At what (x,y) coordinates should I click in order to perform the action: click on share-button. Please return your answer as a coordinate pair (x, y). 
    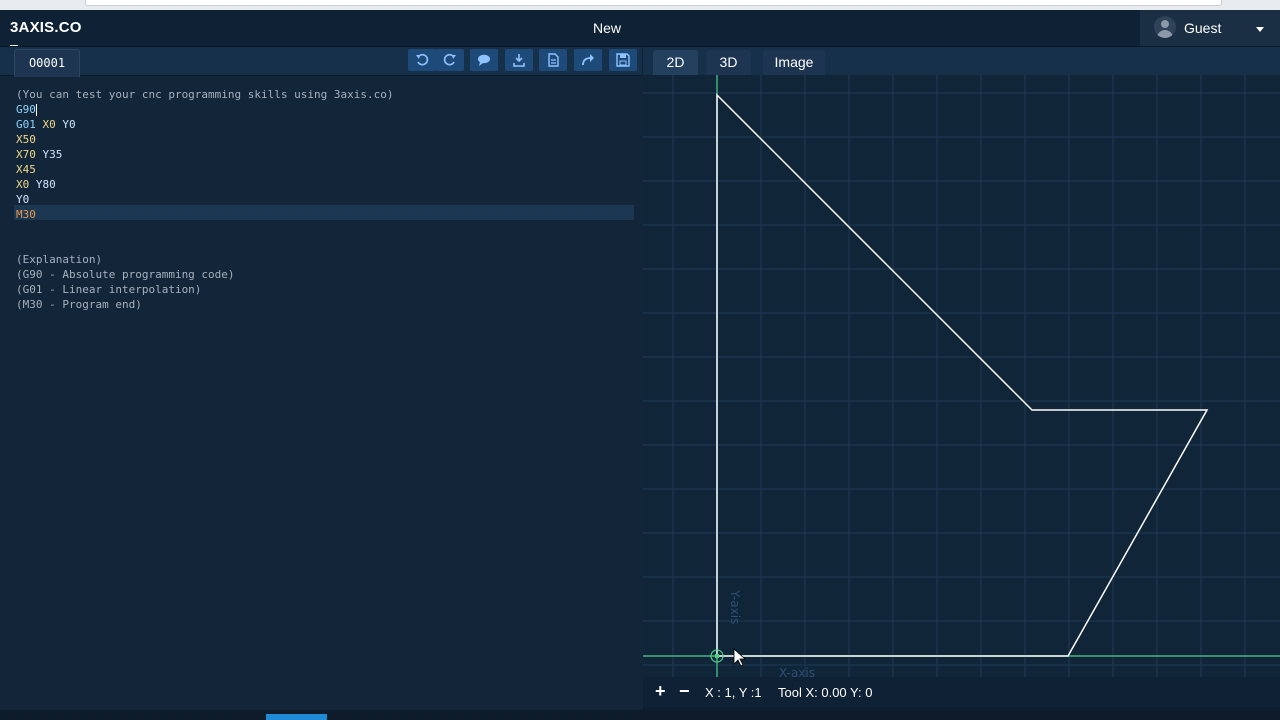
    Looking at the image, I should click on (588, 60).